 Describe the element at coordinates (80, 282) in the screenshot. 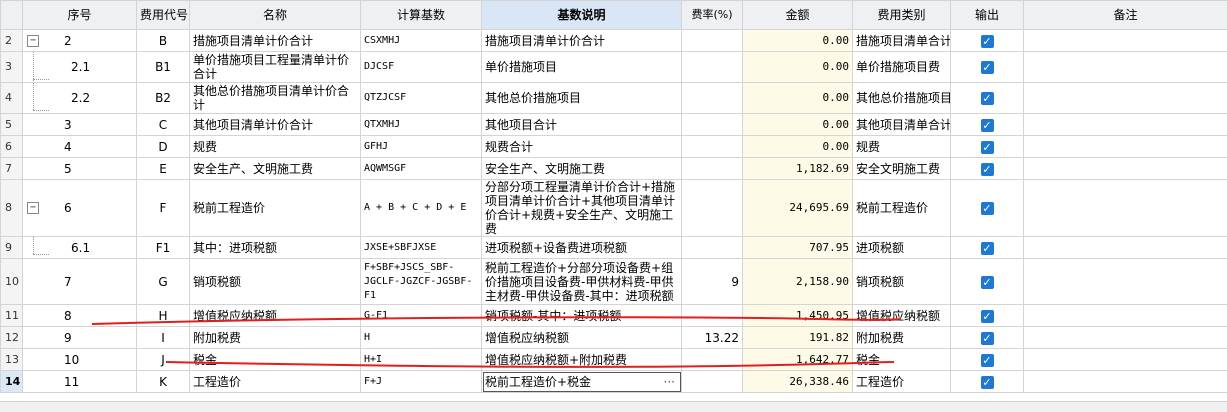

I see `cell-seq: 7` at that location.